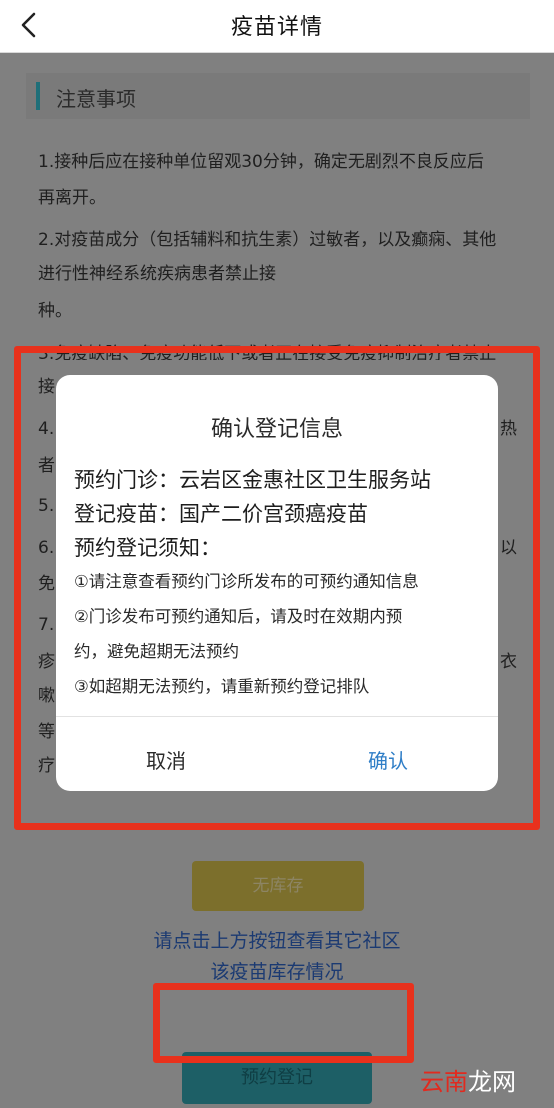 The width and height of the screenshot is (554, 1108). What do you see at coordinates (238, 616) in the screenshot?
I see `notice-item: ②门诊发布可预约通知后，请及时在效期内预` at bounding box center [238, 616].